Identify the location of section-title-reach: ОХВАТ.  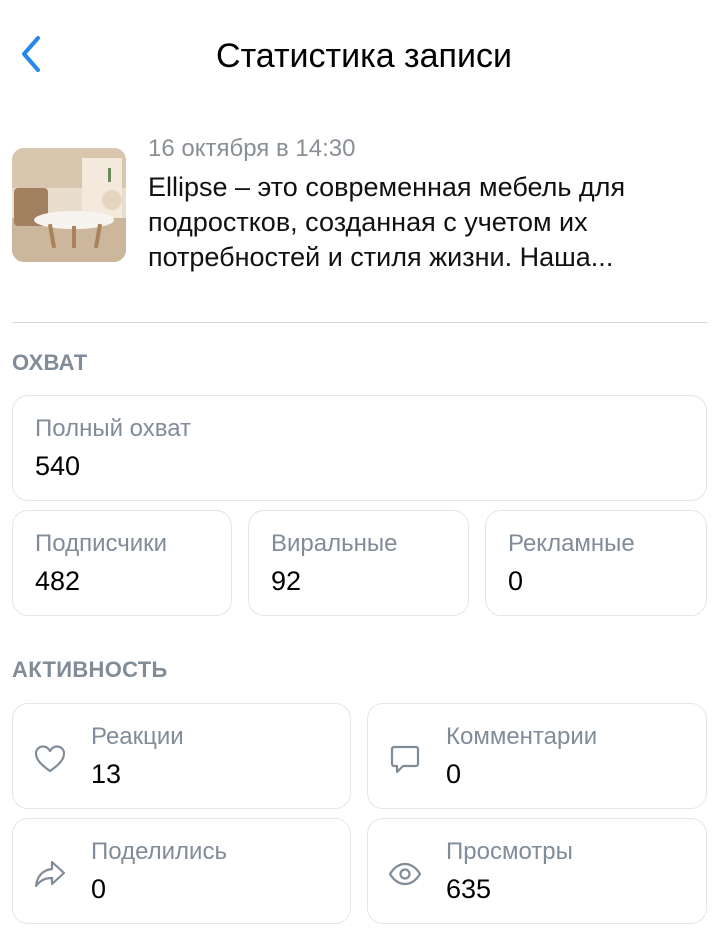
(50, 362).